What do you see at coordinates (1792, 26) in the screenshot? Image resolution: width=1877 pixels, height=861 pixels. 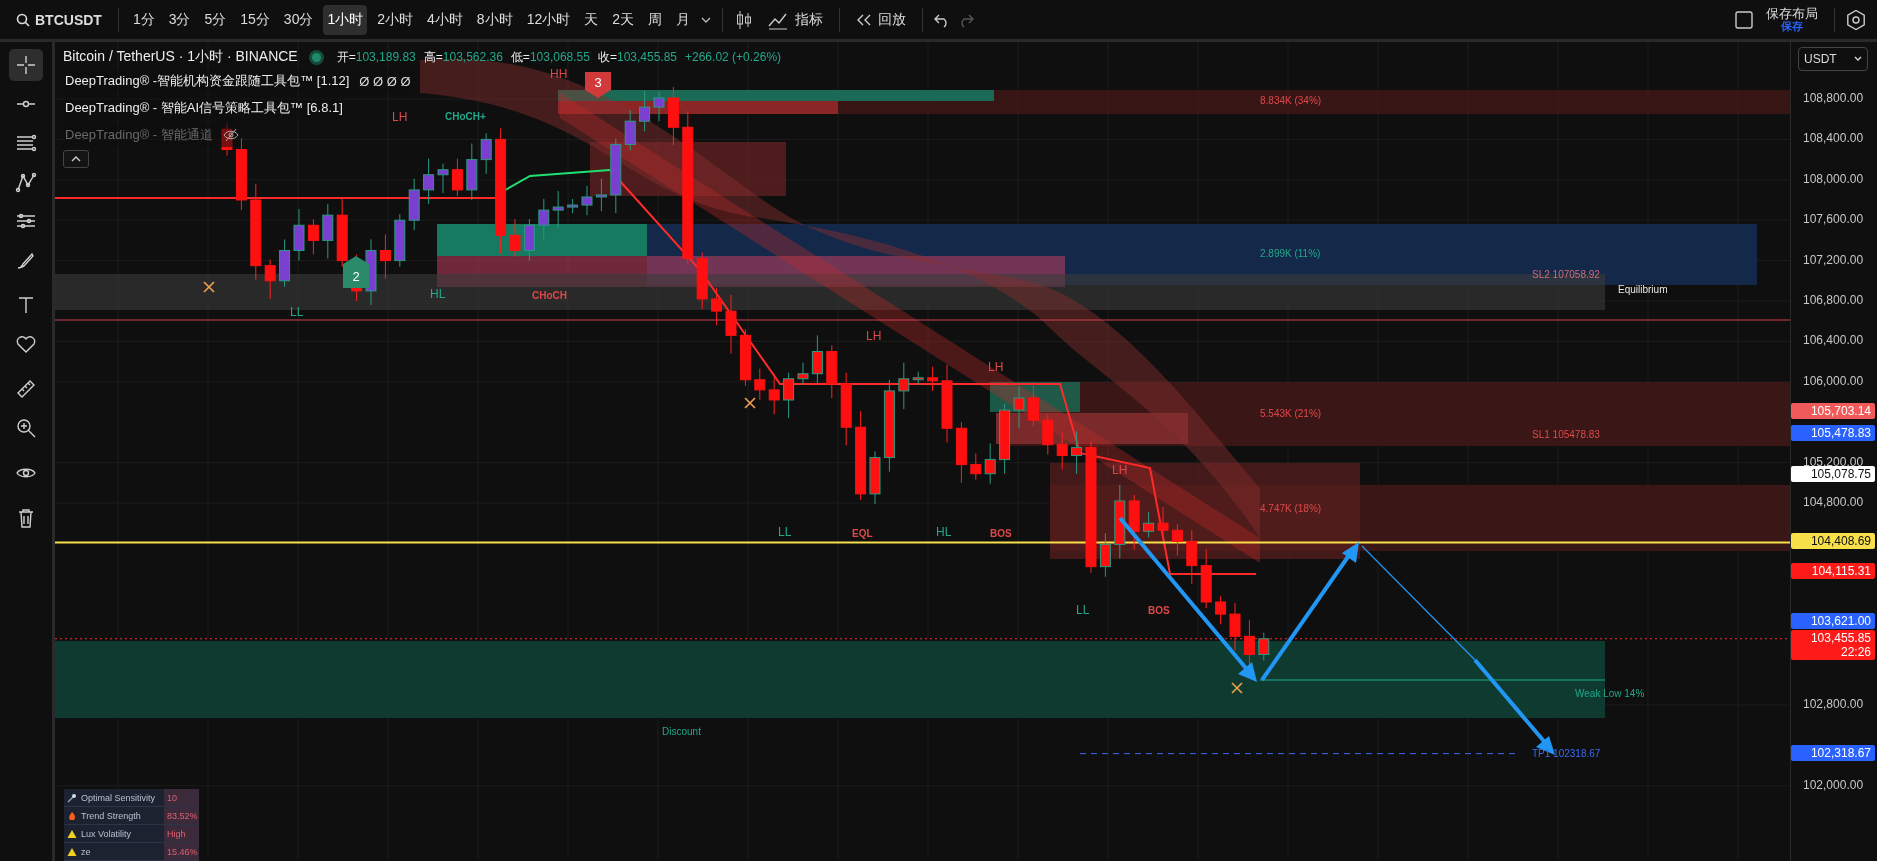 I see `save-status: 保存` at bounding box center [1792, 26].